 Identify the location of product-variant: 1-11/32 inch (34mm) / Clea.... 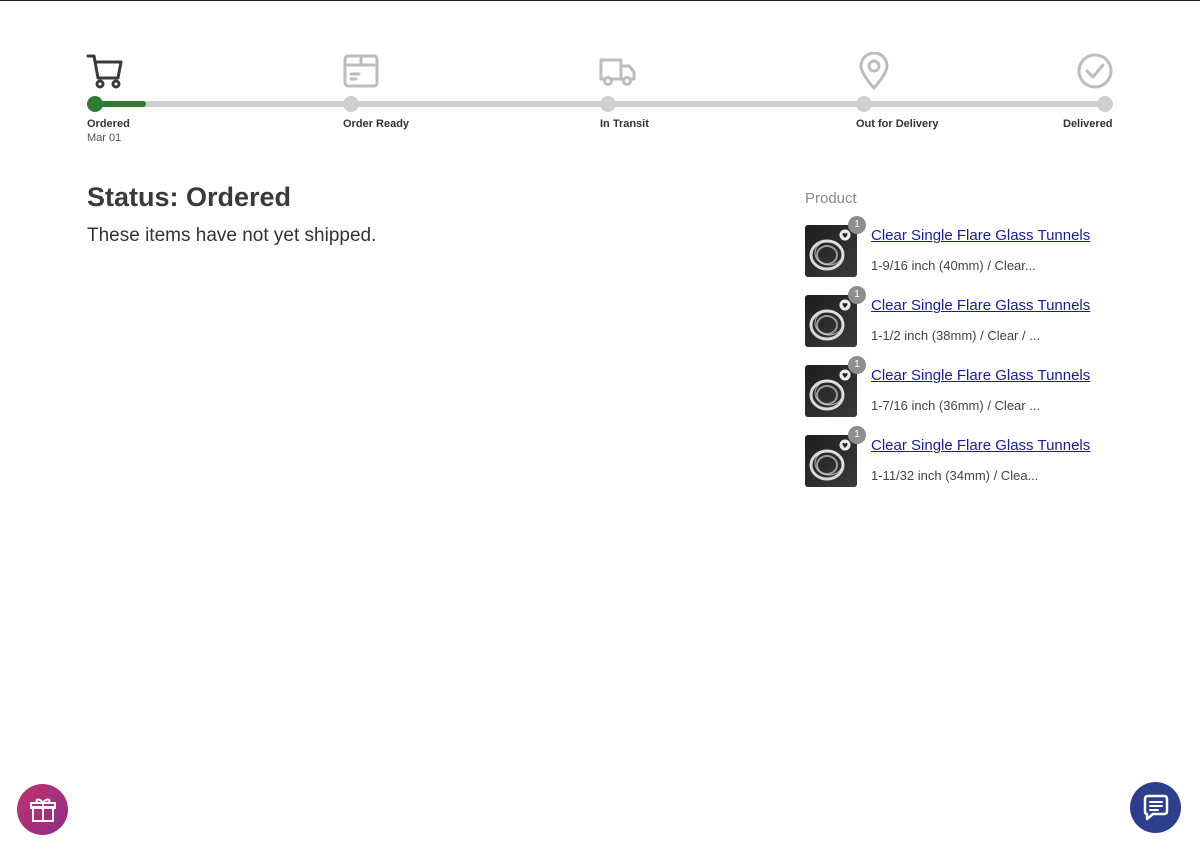
(955, 475).